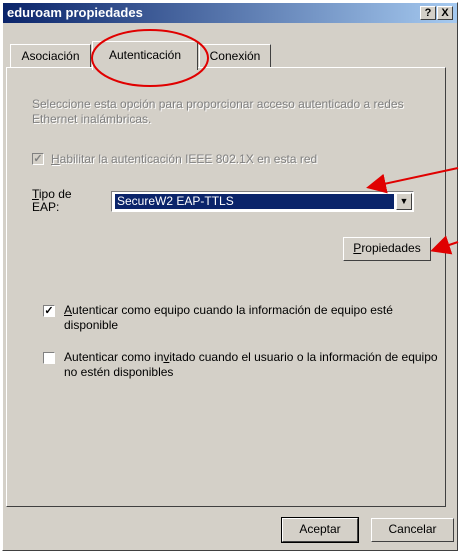 This screenshot has width=460, height=553. Describe the element at coordinates (320, 530) in the screenshot. I see `ok-button: Aceptar` at that location.